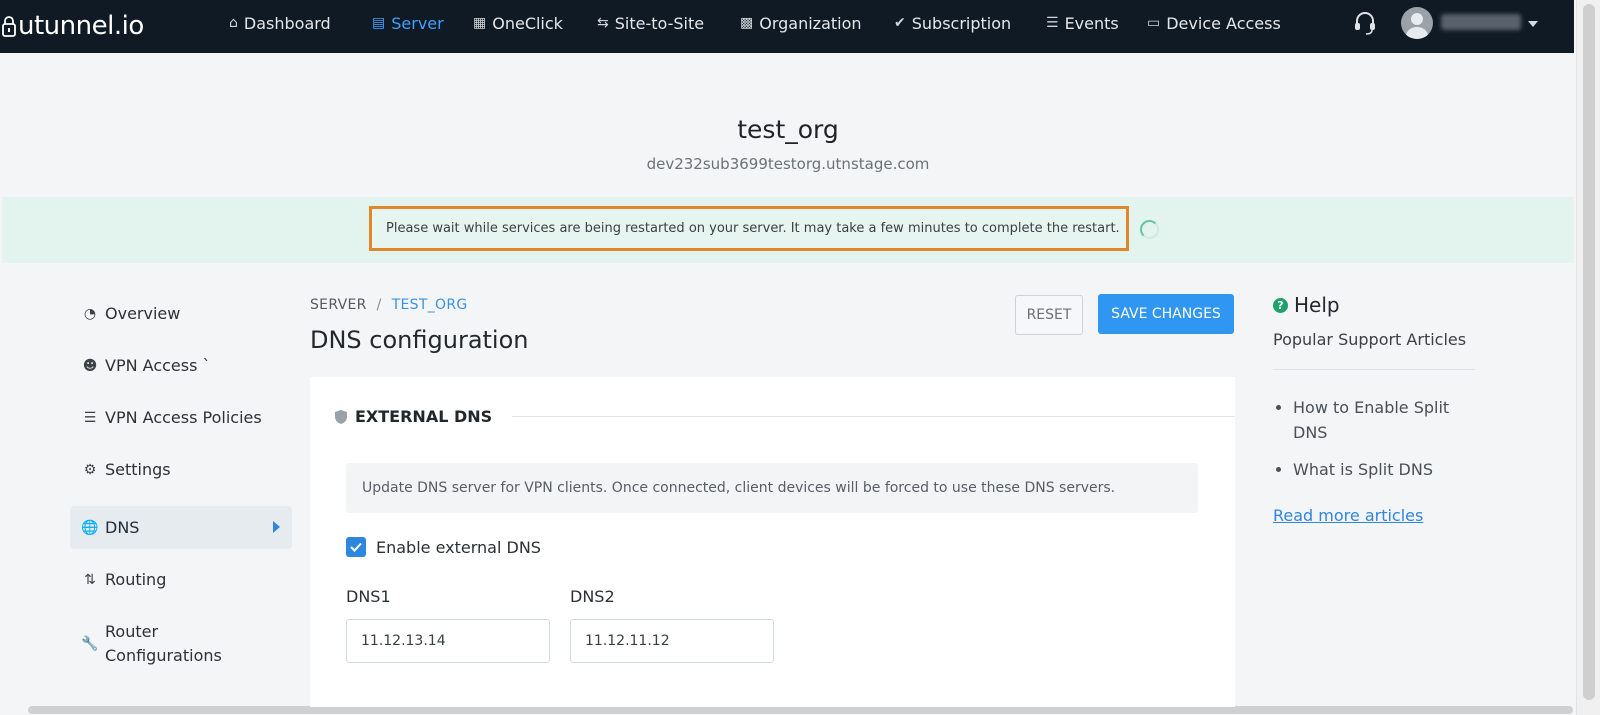 This screenshot has width=1600, height=715. I want to click on nav-site-to-site: ⇆ Site-to-Site, so click(650, 23).